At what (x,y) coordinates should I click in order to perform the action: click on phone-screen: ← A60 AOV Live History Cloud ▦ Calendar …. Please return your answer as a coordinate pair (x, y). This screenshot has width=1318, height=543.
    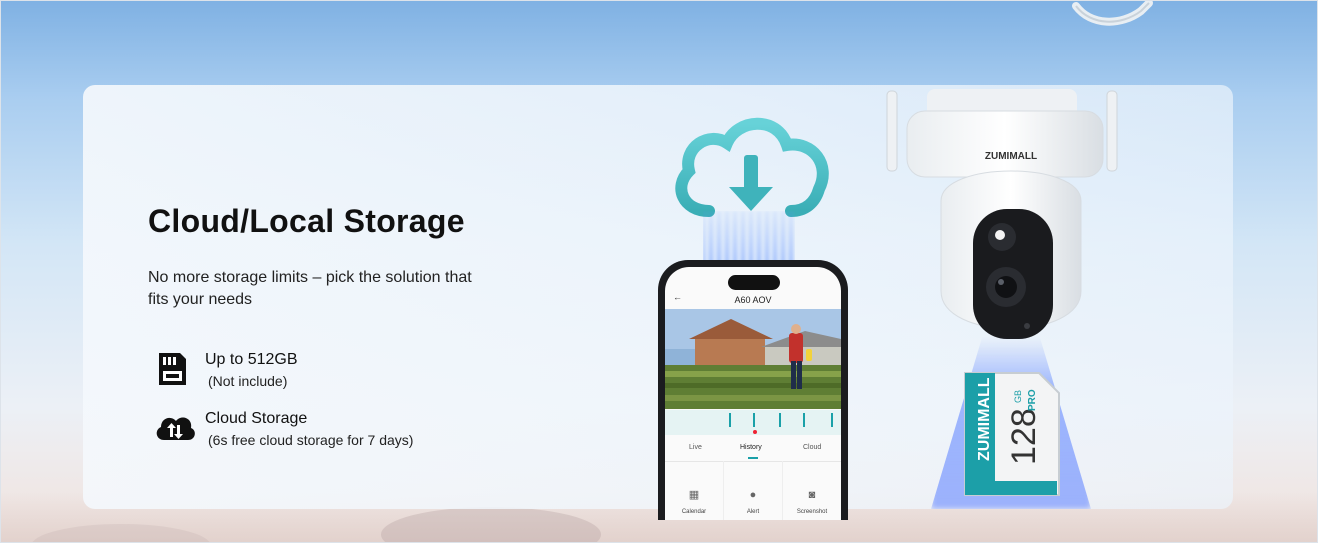
    Looking at the image, I should click on (753, 393).